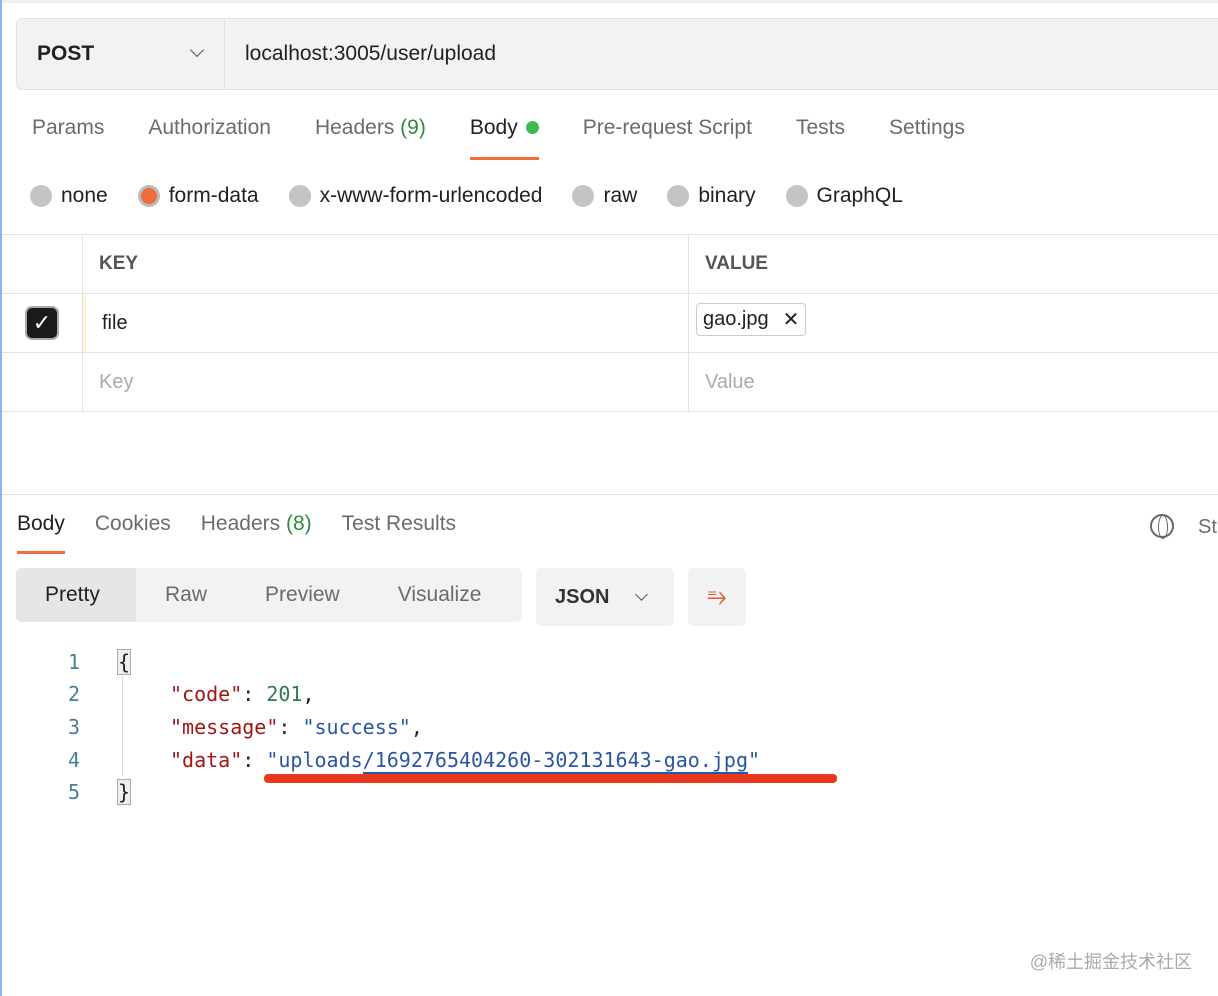 This screenshot has height=996, width=1218. I want to click on row-checkbox-cell: ✓, so click(42, 323).